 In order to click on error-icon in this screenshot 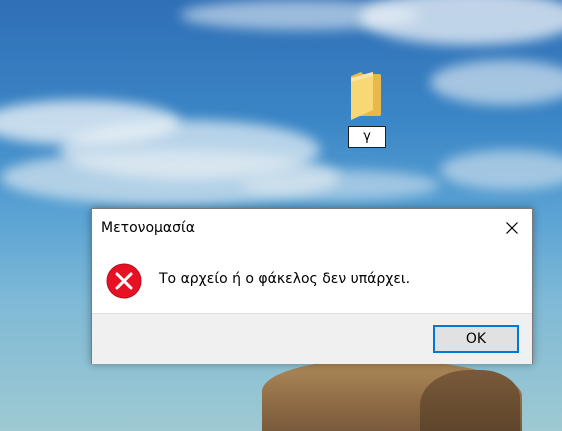, I will do `click(124, 281)`.